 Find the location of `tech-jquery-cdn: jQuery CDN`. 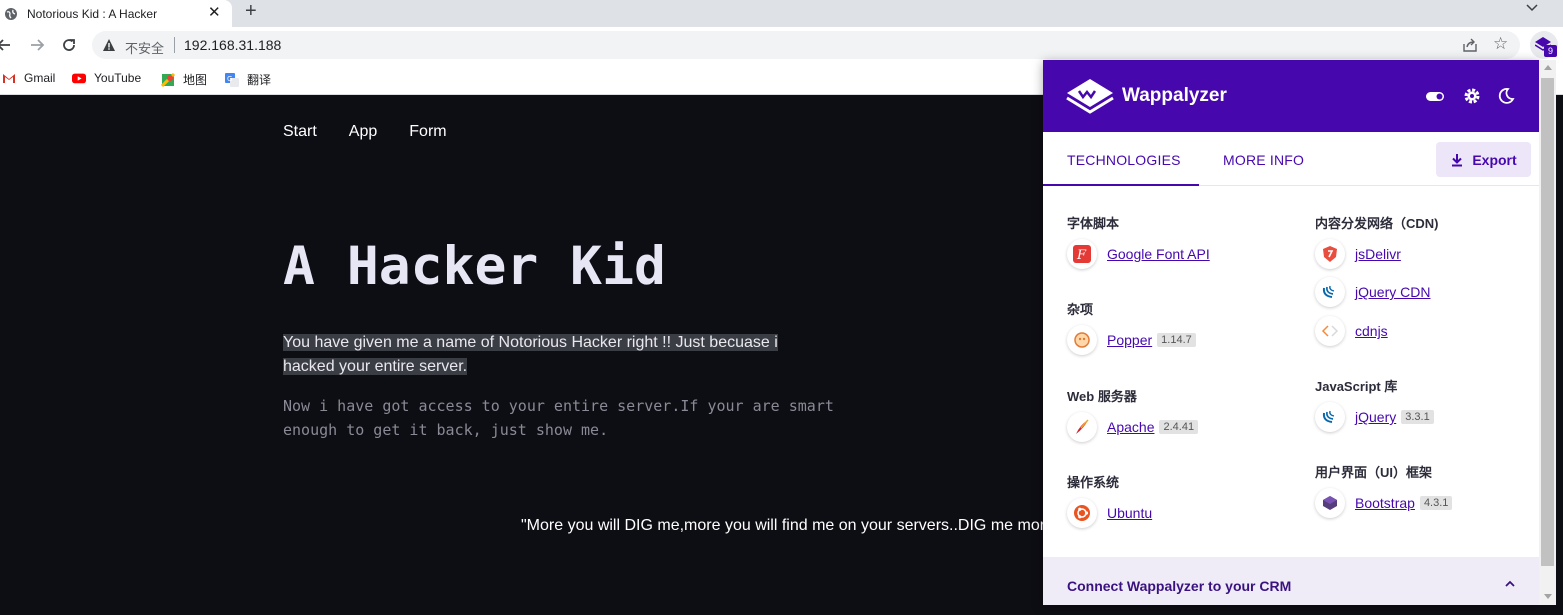

tech-jquery-cdn: jQuery CDN is located at coordinates (1372, 292).